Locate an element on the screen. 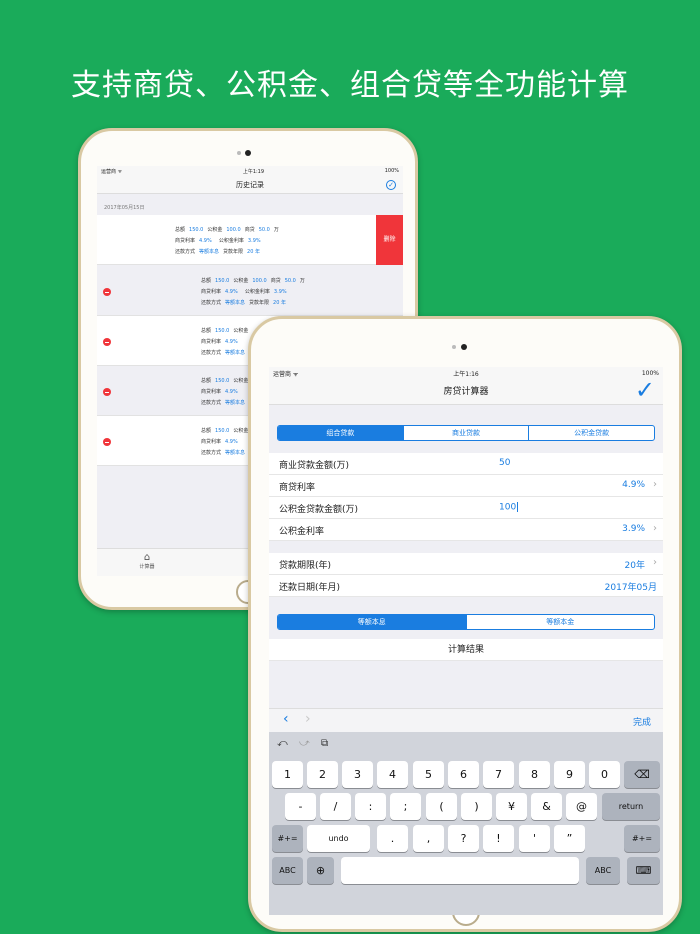 Image resolution: width=700 pixels, height=934 pixels. page-title: 房贷计算器 is located at coordinates (466, 392).